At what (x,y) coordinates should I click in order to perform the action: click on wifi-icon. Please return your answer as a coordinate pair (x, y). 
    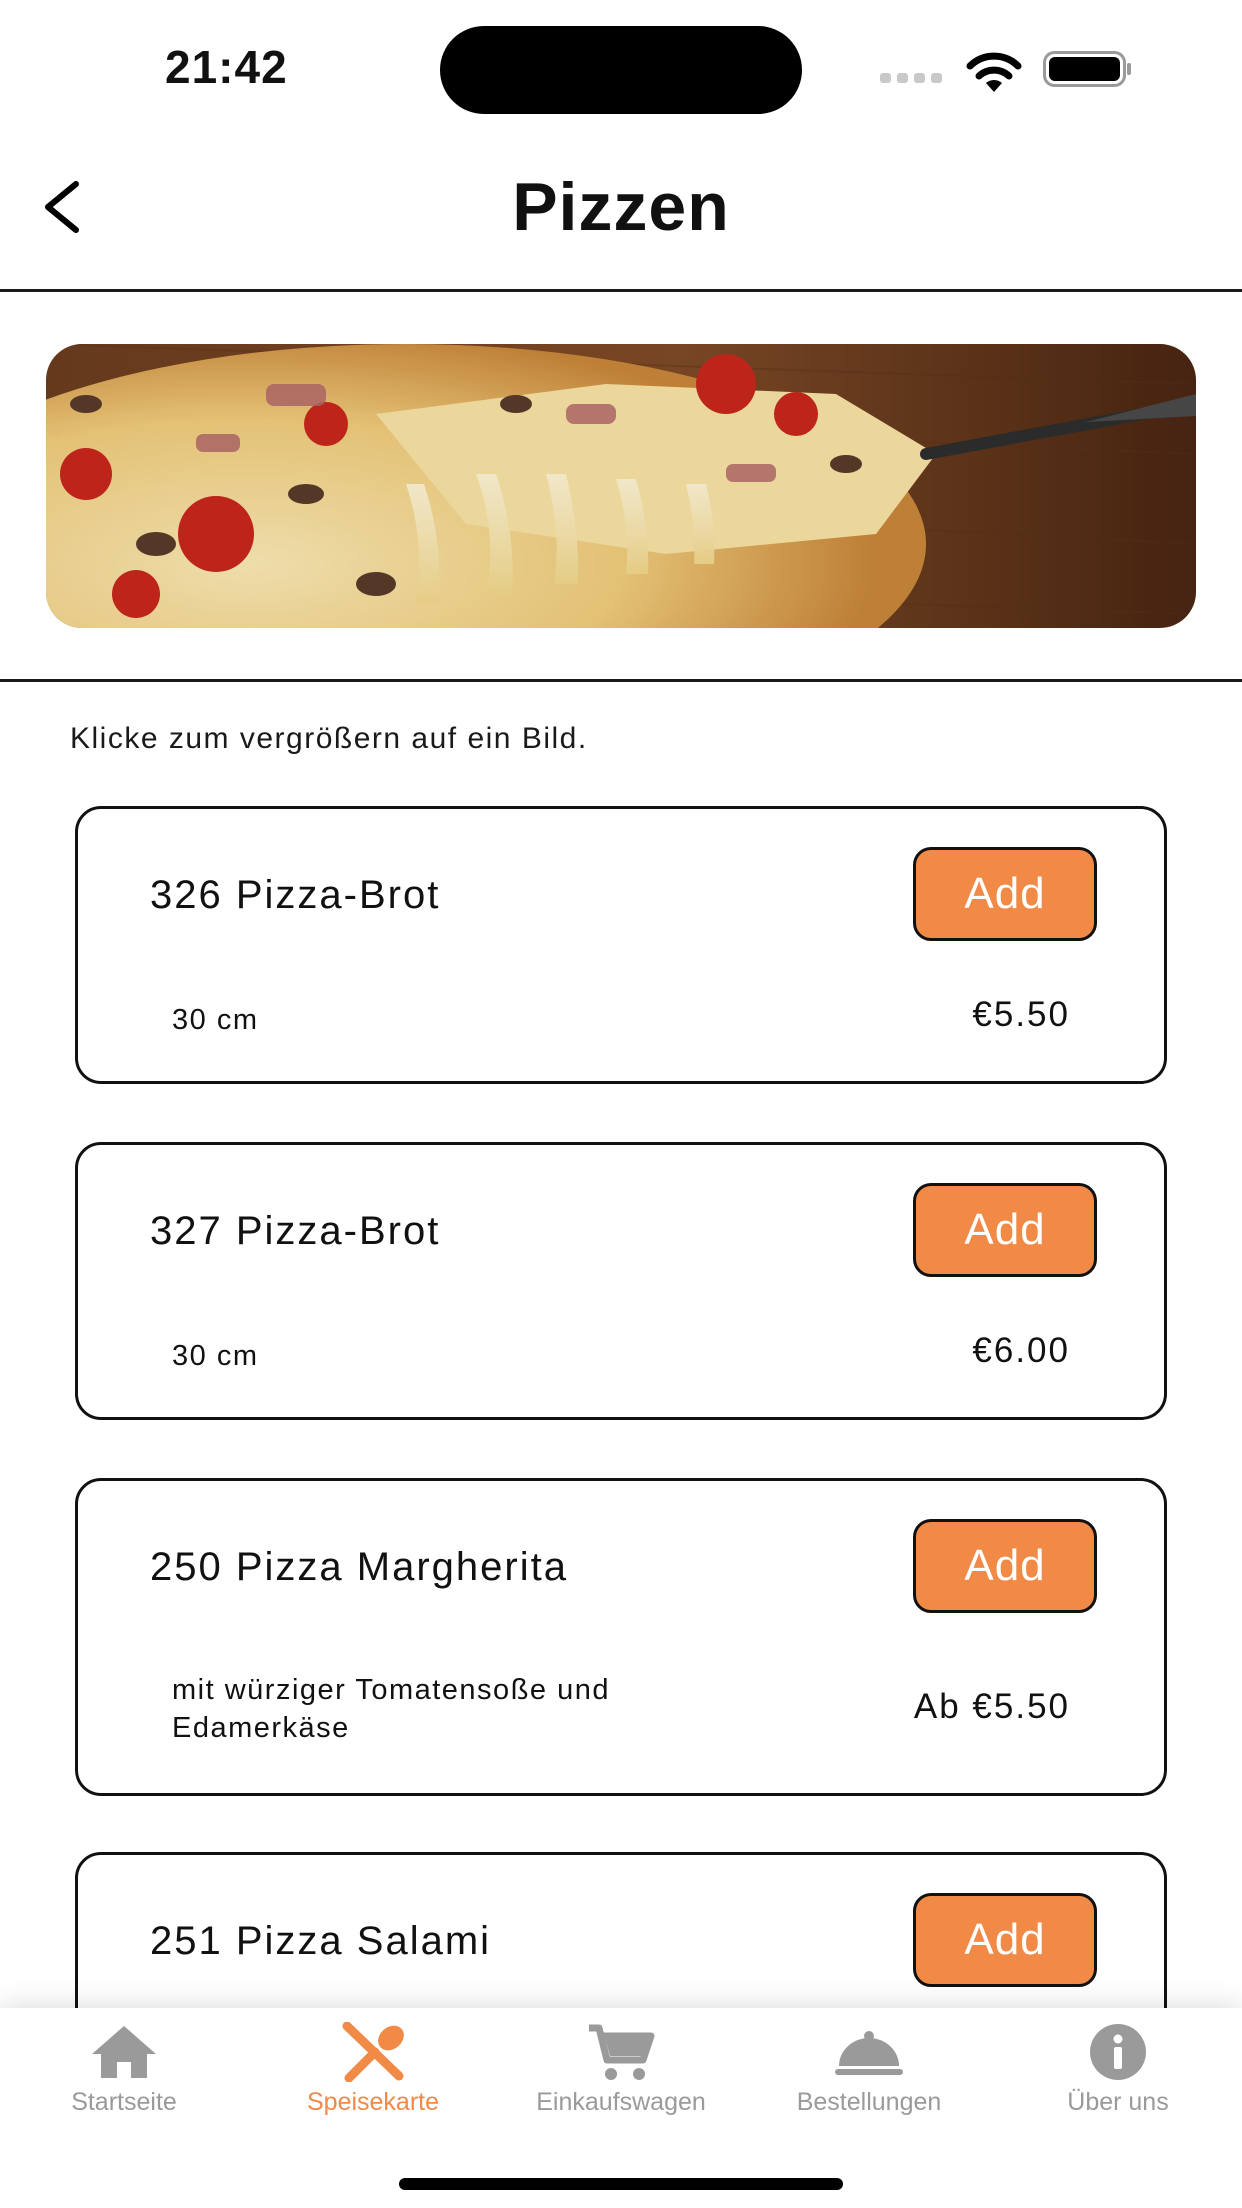
    Looking at the image, I should click on (994, 72).